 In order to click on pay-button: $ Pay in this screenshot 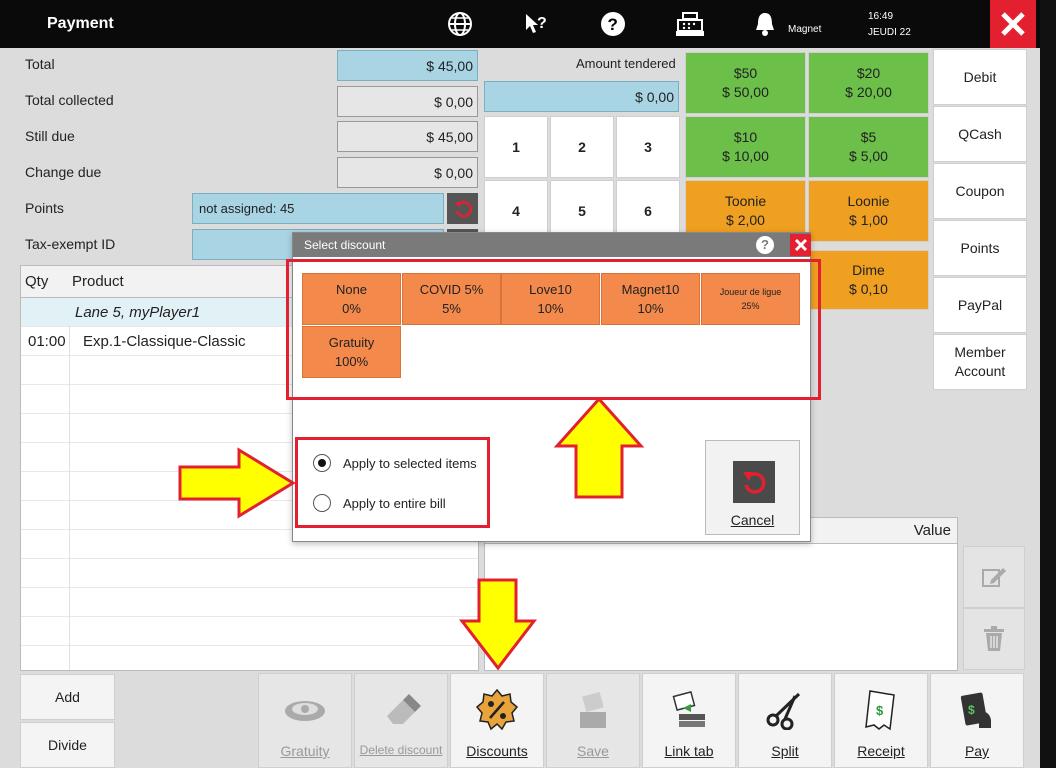, I will do `click(977, 720)`.